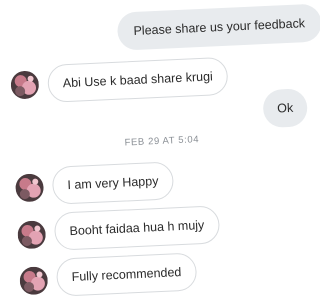  What do you see at coordinates (113, 183) in the screenshot?
I see `message-bubble-incoming: I am very Happy` at bounding box center [113, 183].